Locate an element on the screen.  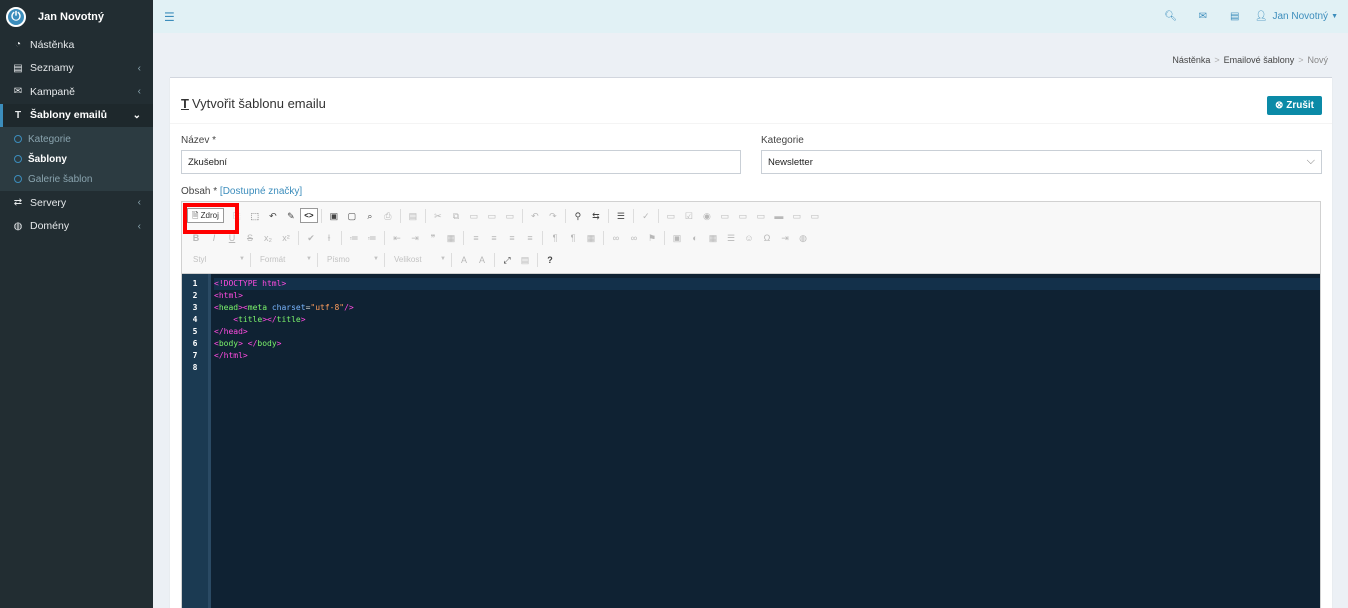
button-field-icon: ▬ is located at coordinates (779, 216).